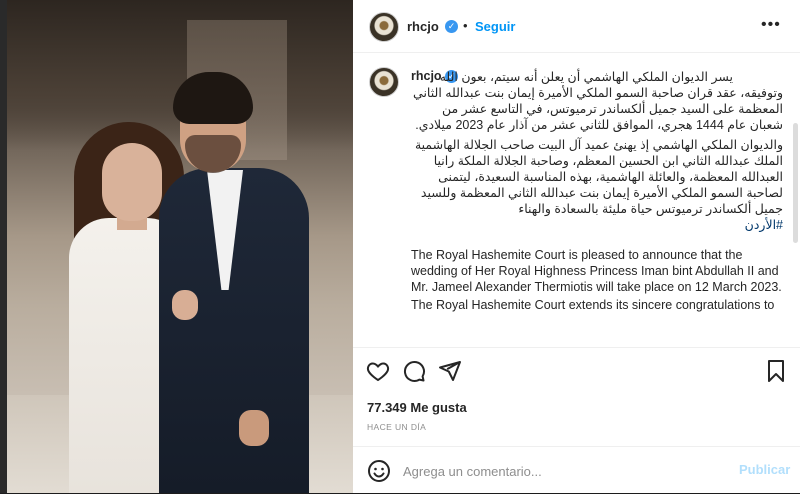 The image size is (800, 494). What do you see at coordinates (764, 469) in the screenshot?
I see `publish-button: Publicar` at bounding box center [764, 469].